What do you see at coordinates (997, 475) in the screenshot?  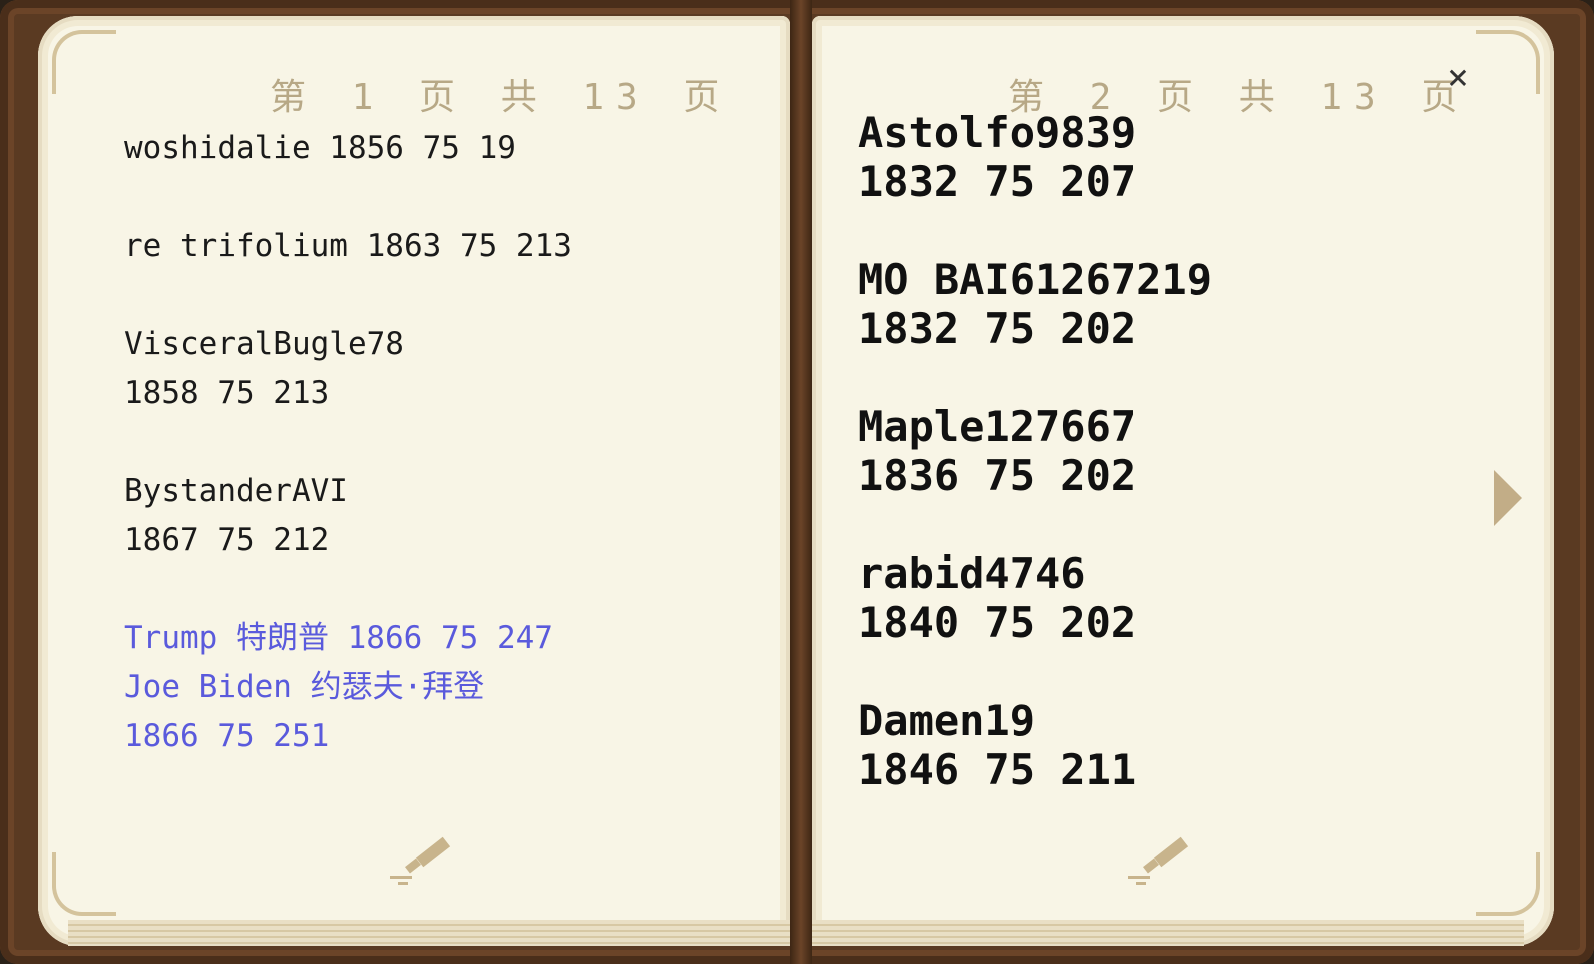 I see `entry-line: 1836 75 202` at bounding box center [997, 475].